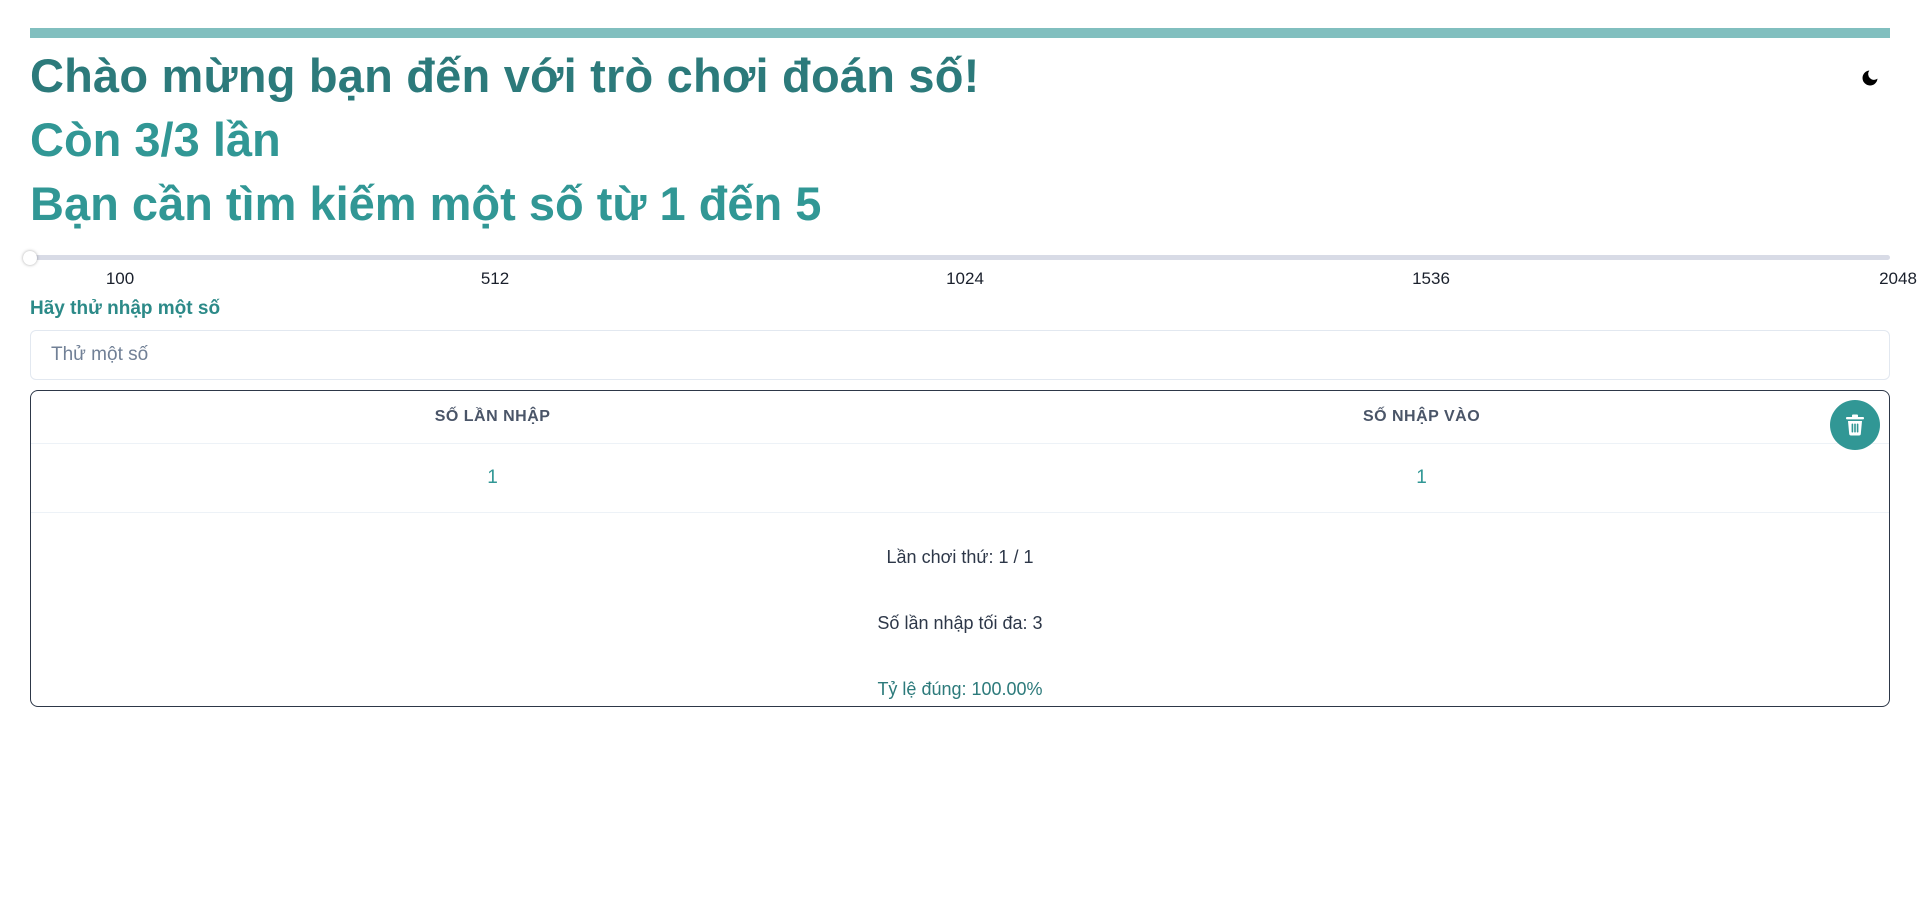 The height and width of the screenshot is (907, 1917). What do you see at coordinates (426, 203) in the screenshot?
I see `range-hint: Bạn cần tìm kiếm một số từ 1 đến 5` at bounding box center [426, 203].